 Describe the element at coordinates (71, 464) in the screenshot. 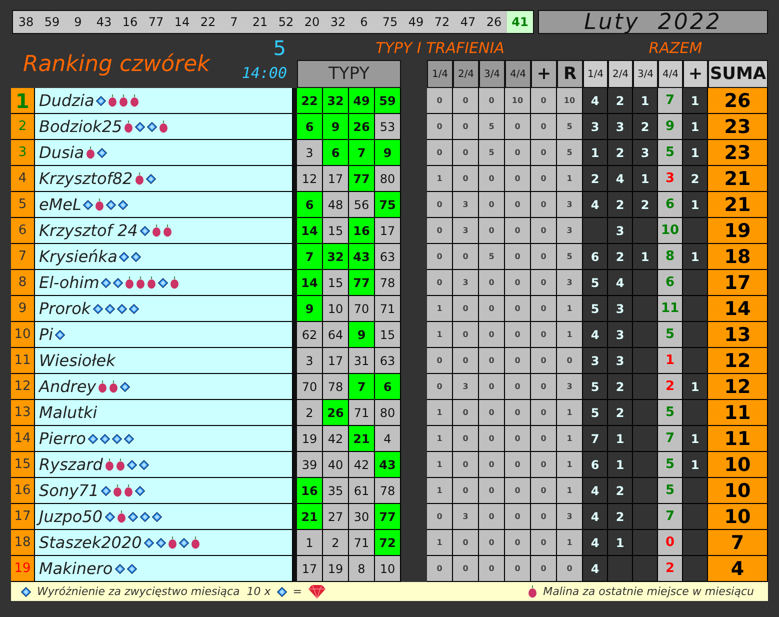

I see `player-name: Ryszard` at that location.